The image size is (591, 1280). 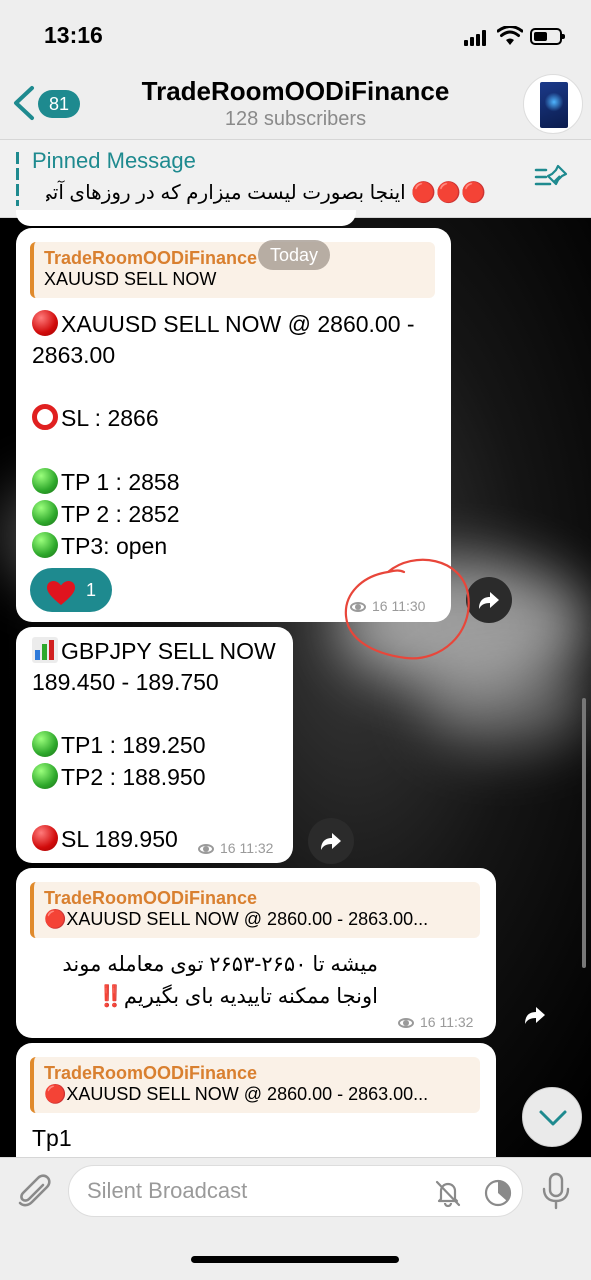 I want to click on message-line: TP2 : 188.950, so click(x=119, y=777).